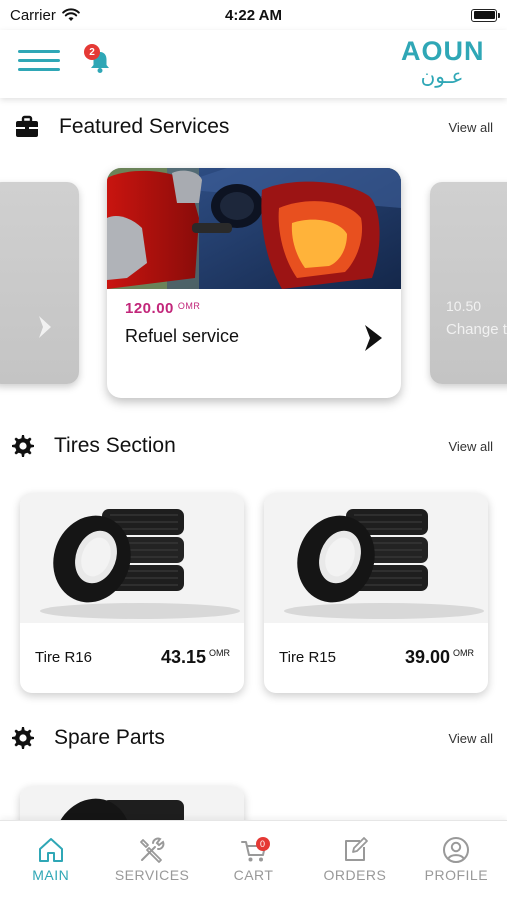  I want to click on spare-parts-section-title: Spare Parts, so click(109, 737).